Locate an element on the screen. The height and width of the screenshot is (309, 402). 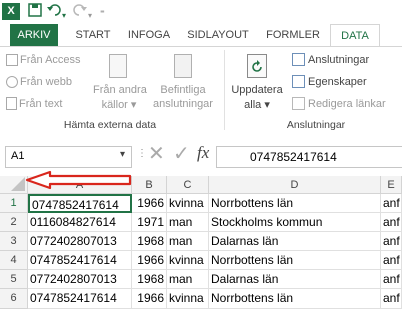
name-box: A1 ▾ is located at coordinates (68, 157).